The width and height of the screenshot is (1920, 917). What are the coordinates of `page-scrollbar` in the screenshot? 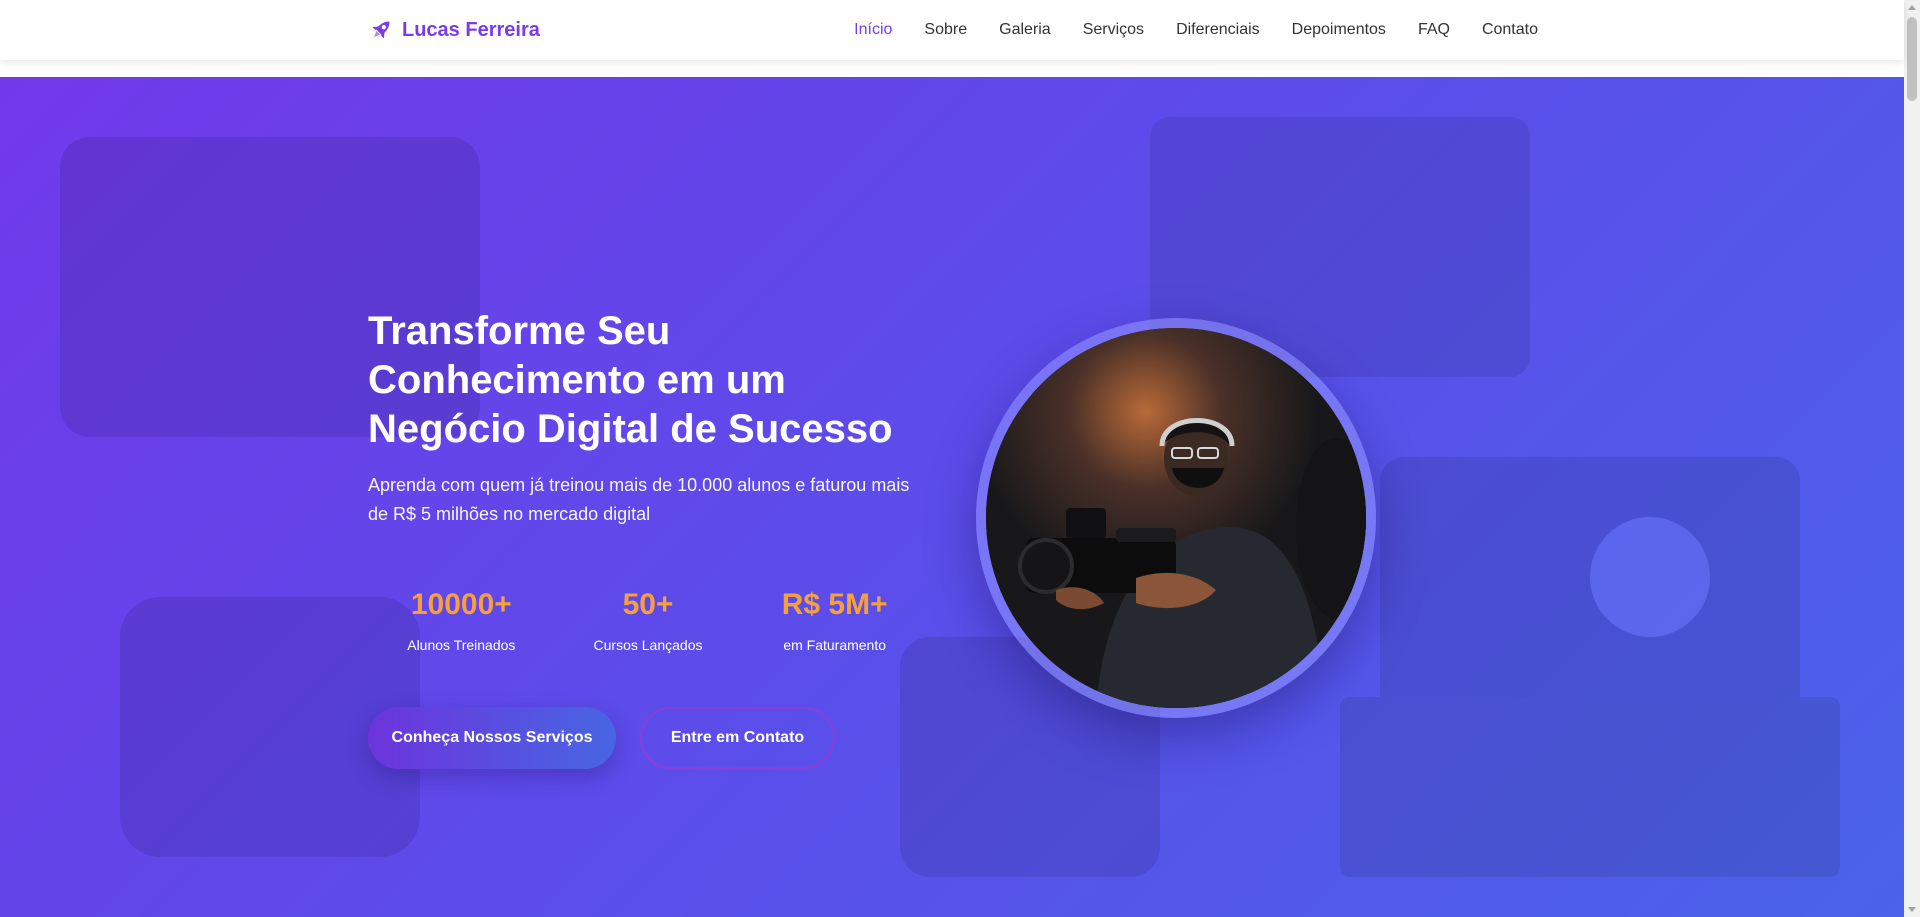 It's located at (1912, 458).